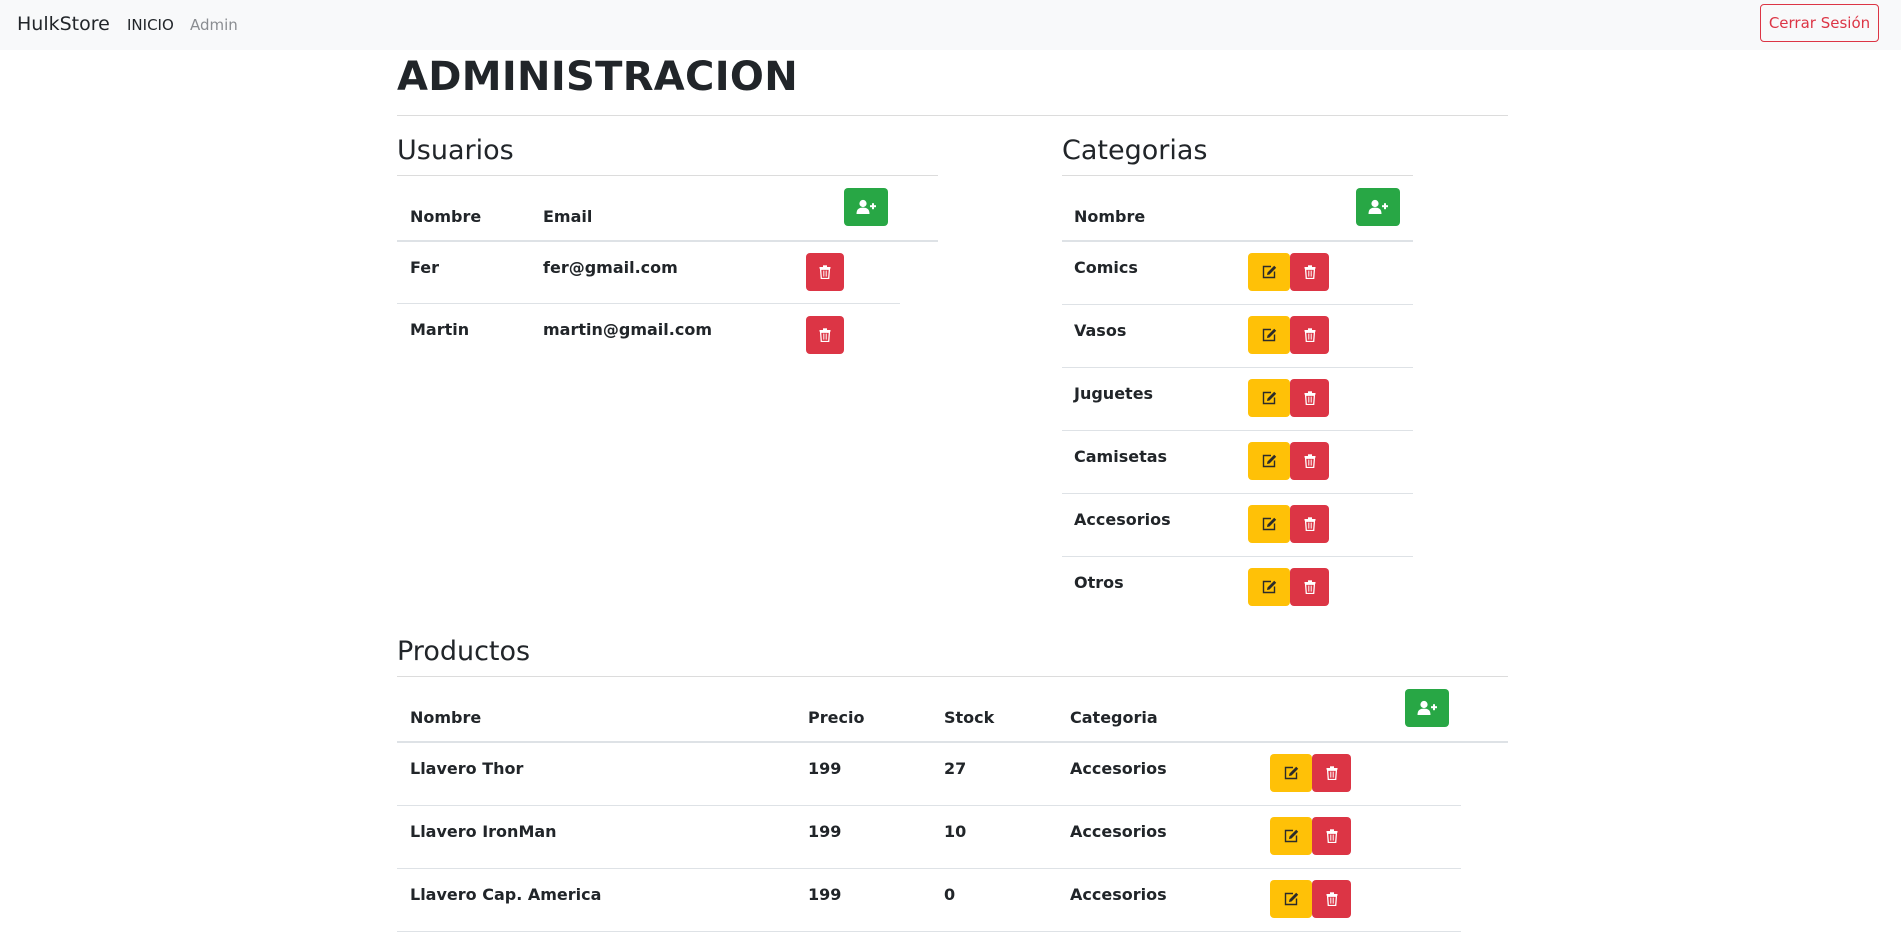 This screenshot has height=932, width=1901. What do you see at coordinates (1237, 241) in the screenshot?
I see `categorias-header-line` at bounding box center [1237, 241].